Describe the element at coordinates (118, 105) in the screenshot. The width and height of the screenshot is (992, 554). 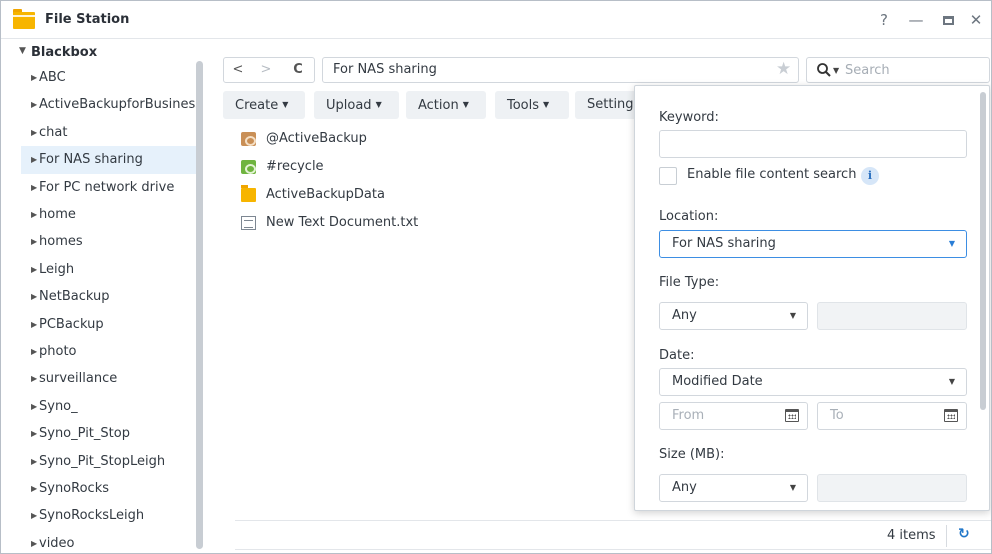
I see `tree-item-label: ActiveBackupforBusiness` at that location.